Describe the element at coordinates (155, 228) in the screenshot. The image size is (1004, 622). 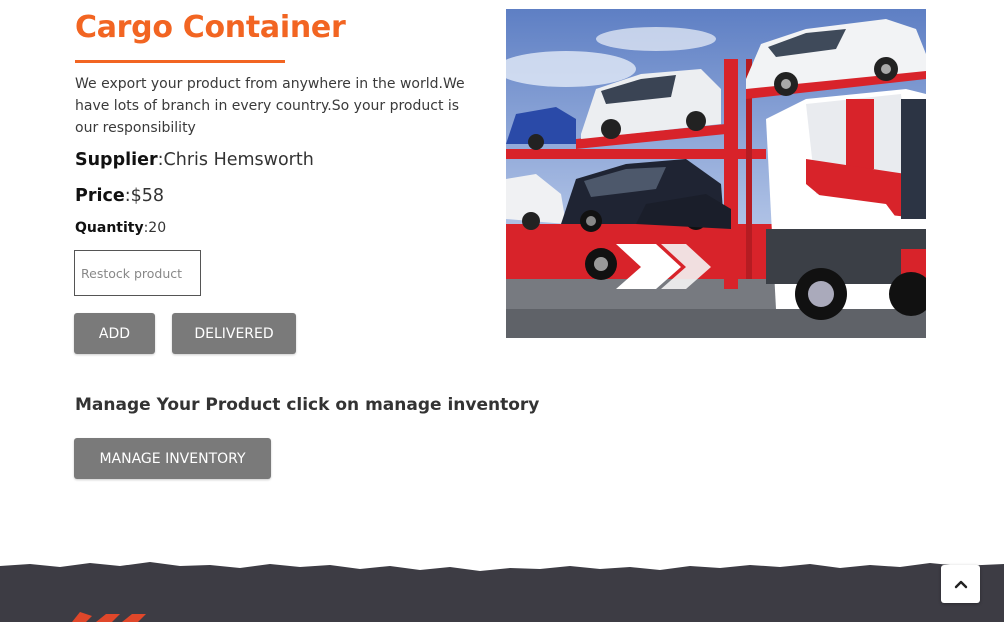
I see `quantity-value: :20` at that location.